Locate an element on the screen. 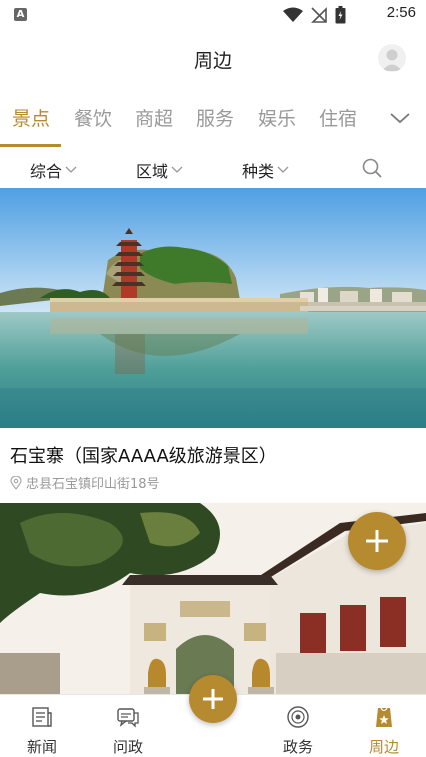  app-header: 周边 is located at coordinates (213, 58).